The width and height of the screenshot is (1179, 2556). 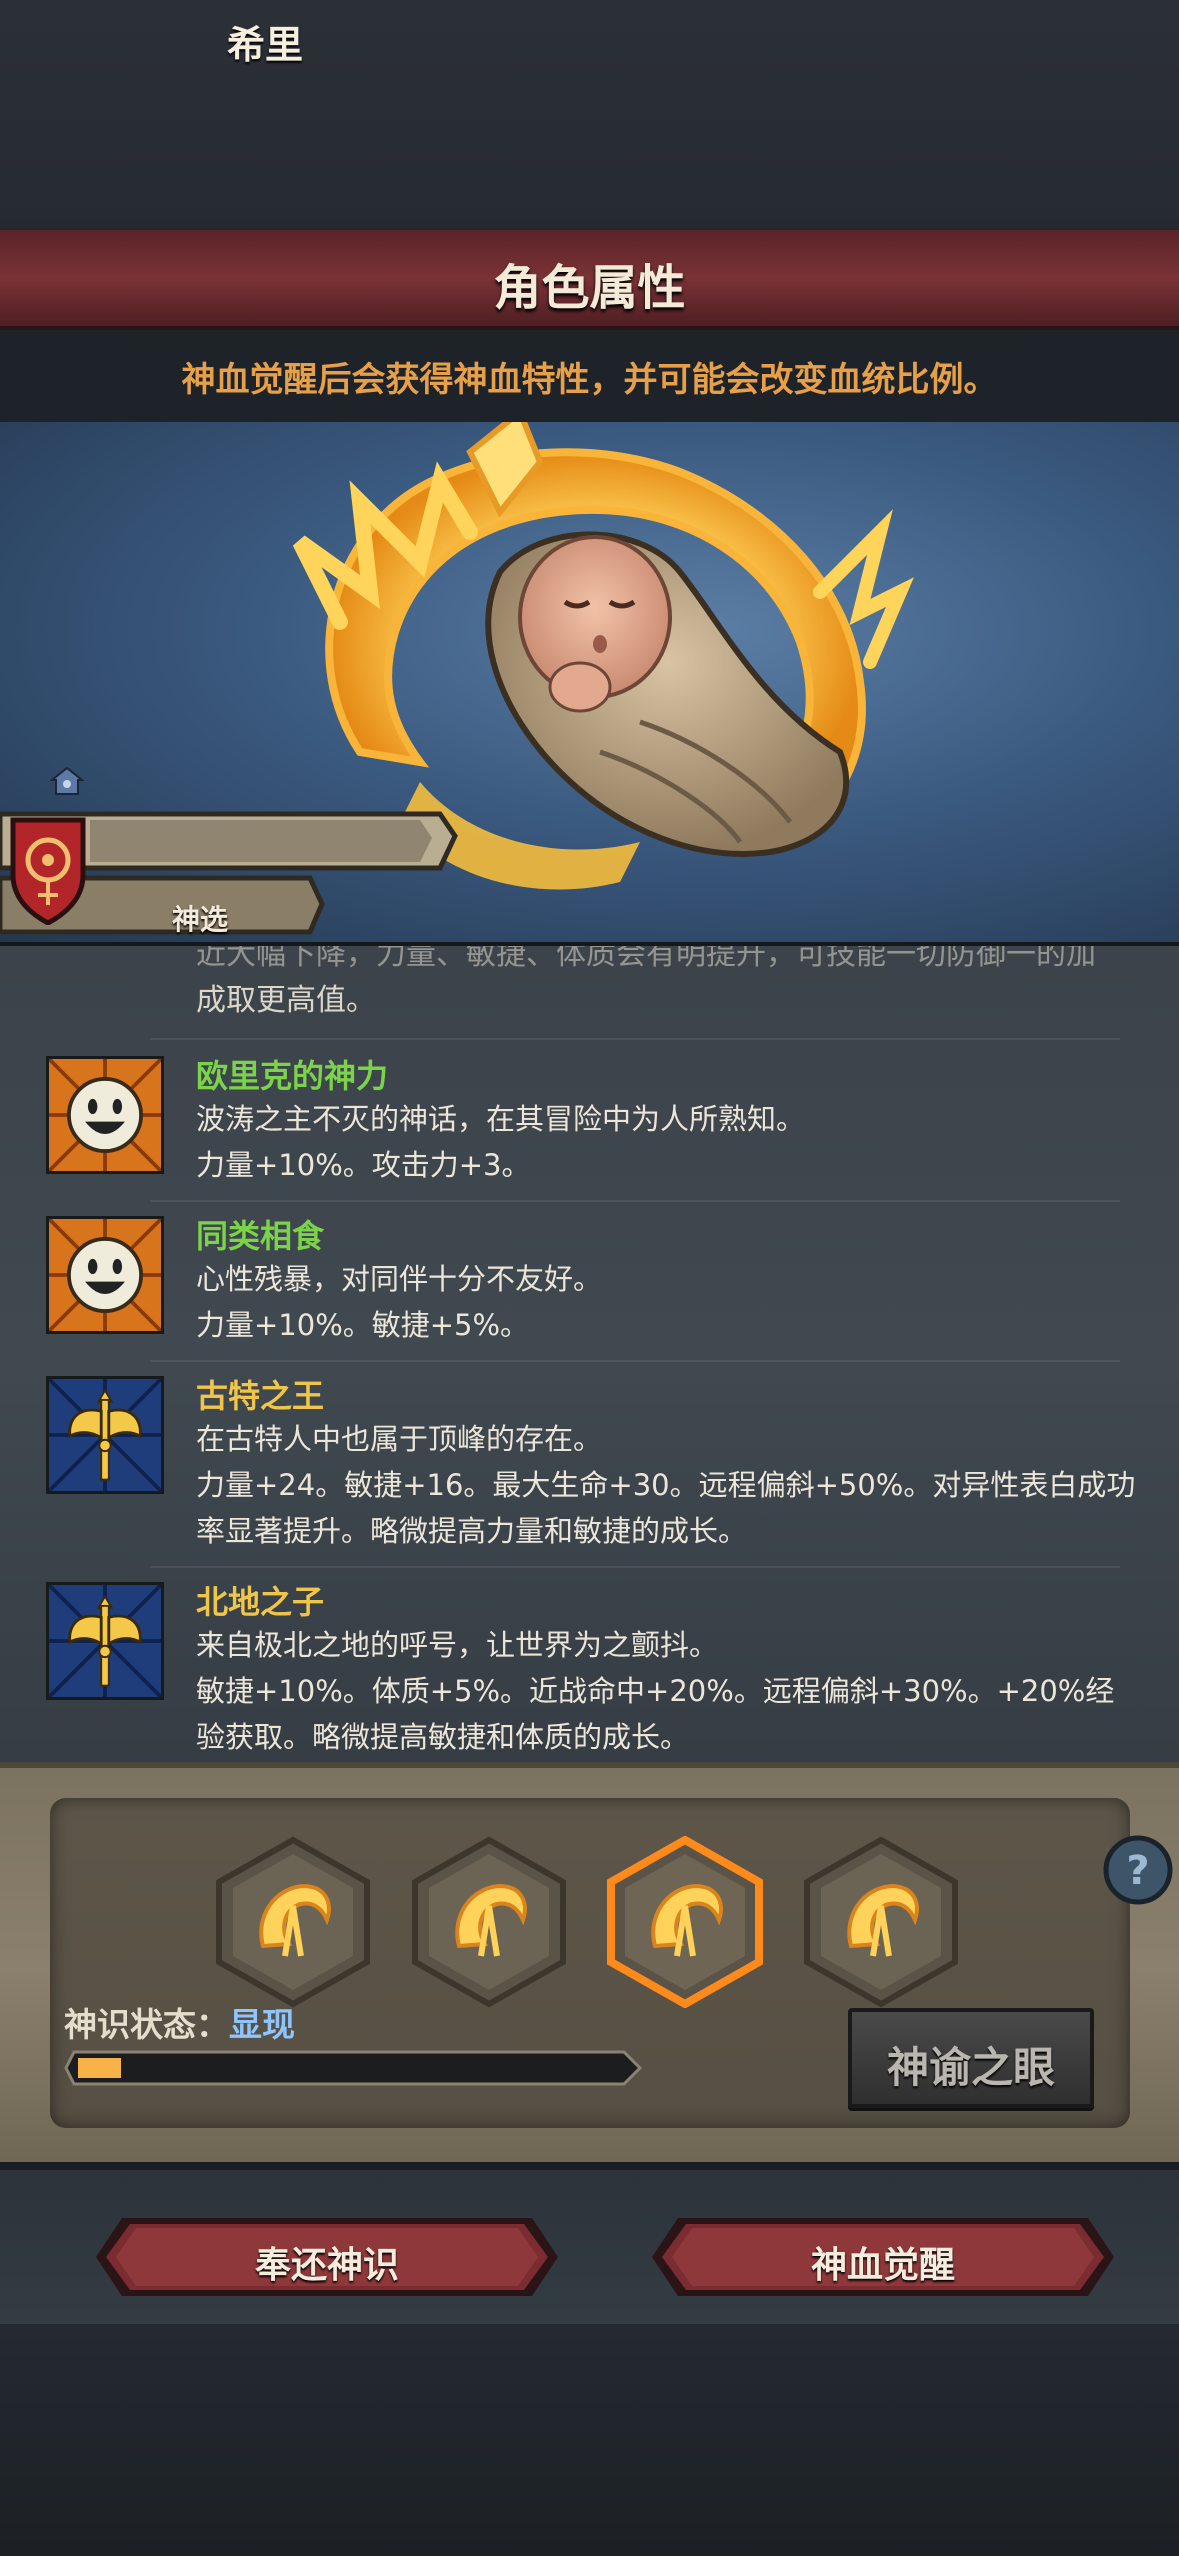 I want to click on divine-progress-bar, so click(x=353, y=2068).